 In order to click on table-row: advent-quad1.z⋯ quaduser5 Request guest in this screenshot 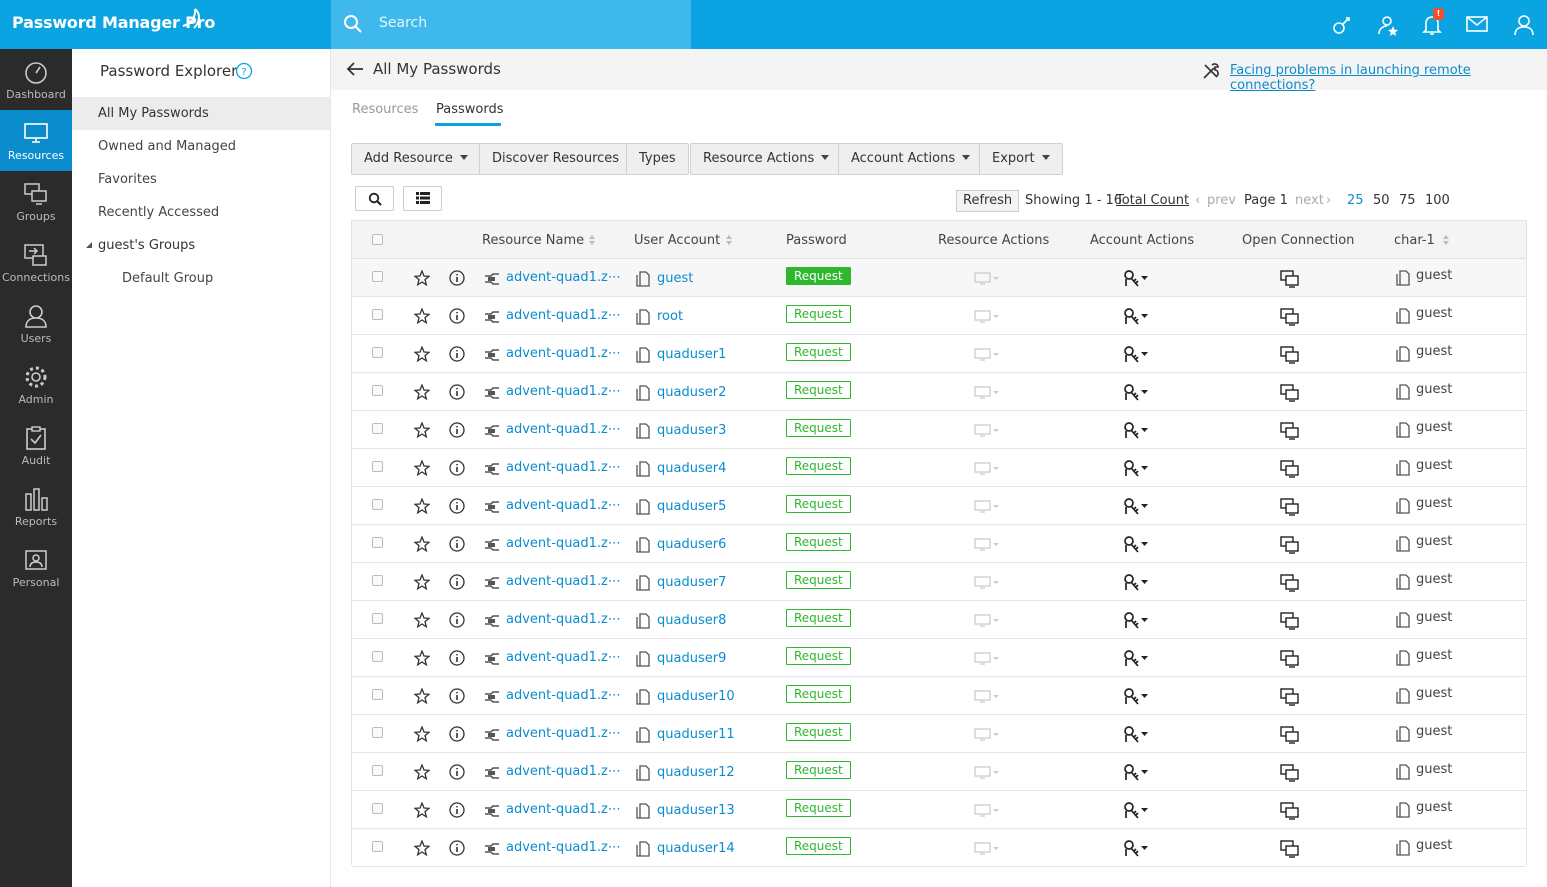, I will do `click(939, 506)`.